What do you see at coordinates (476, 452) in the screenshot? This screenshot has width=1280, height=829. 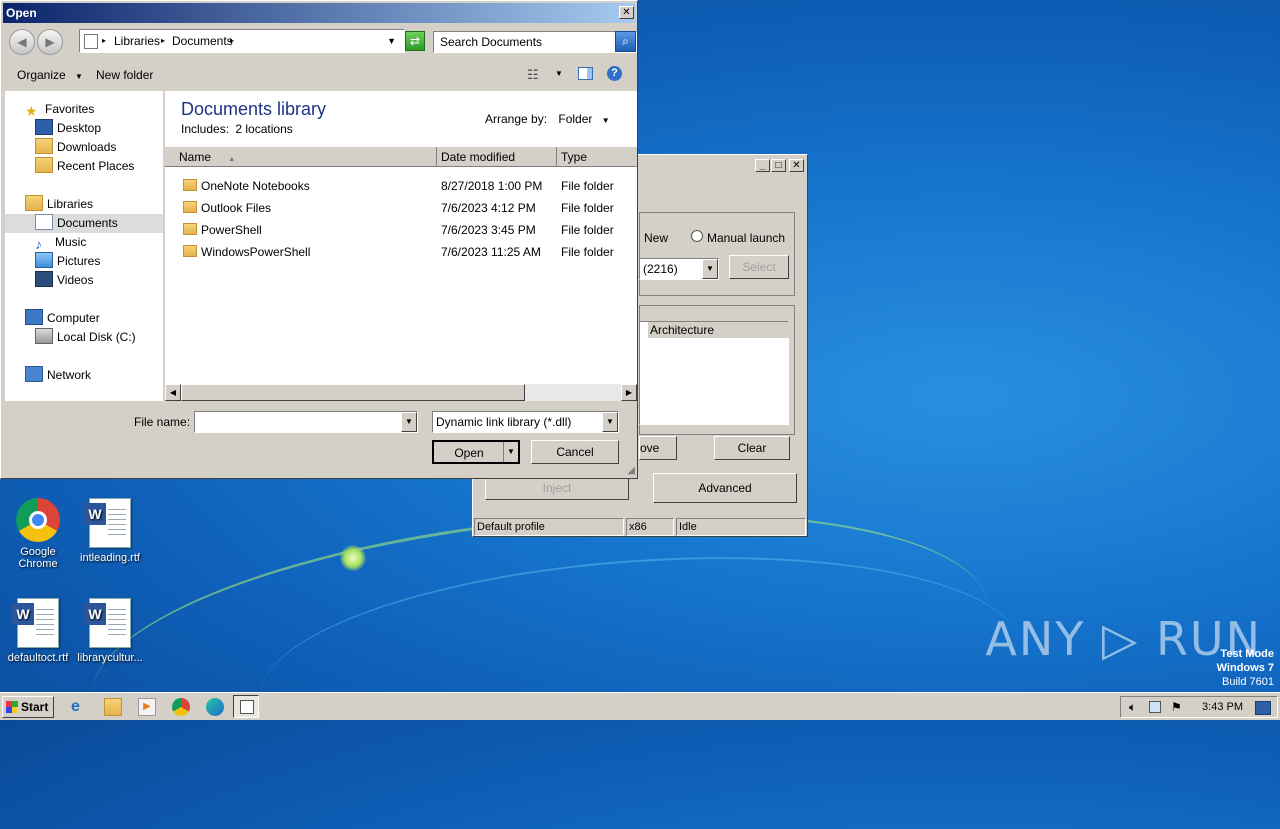 I see `open-button: Open ▼` at bounding box center [476, 452].